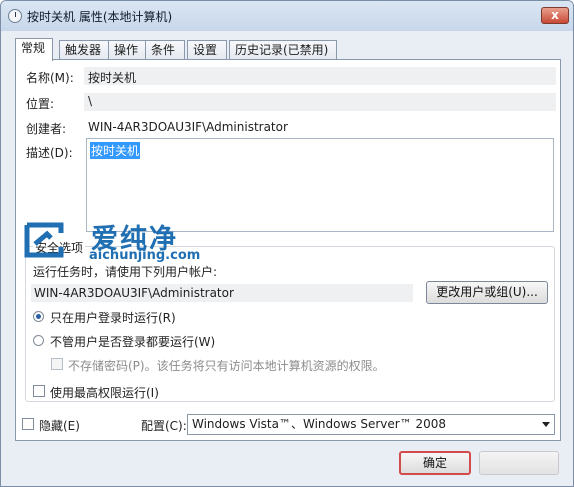  What do you see at coordinates (435, 463) in the screenshot?
I see `ok-button: 确定` at bounding box center [435, 463].